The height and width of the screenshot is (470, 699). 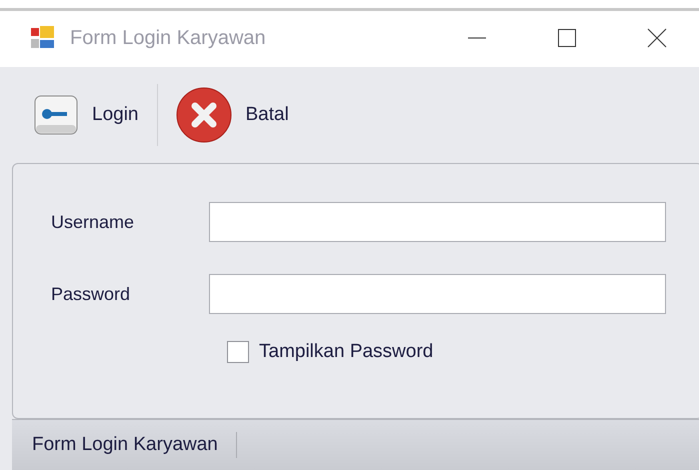 What do you see at coordinates (567, 38) in the screenshot?
I see `maximize-icon` at bounding box center [567, 38].